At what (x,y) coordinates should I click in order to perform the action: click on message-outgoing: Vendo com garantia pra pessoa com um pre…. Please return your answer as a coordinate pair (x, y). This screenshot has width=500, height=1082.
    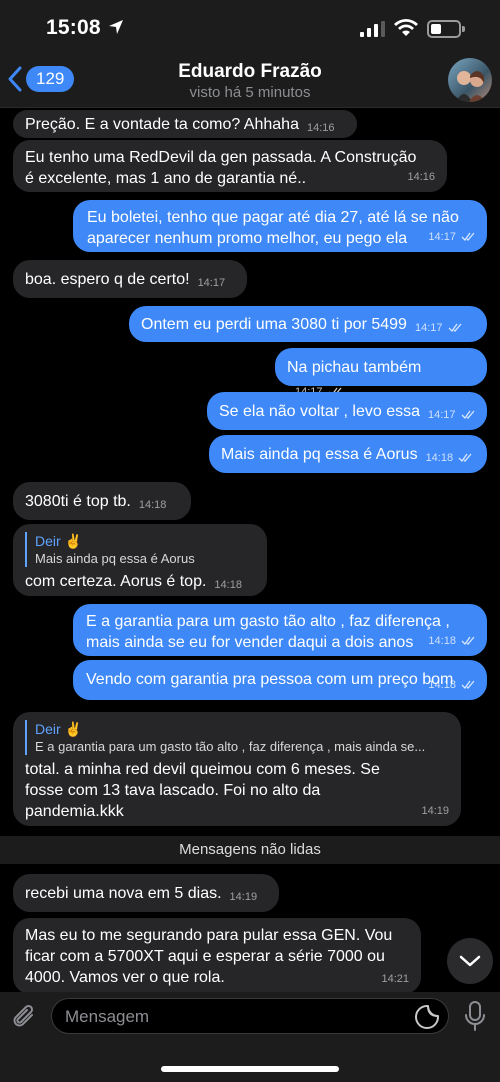
    Looking at the image, I should click on (280, 680).